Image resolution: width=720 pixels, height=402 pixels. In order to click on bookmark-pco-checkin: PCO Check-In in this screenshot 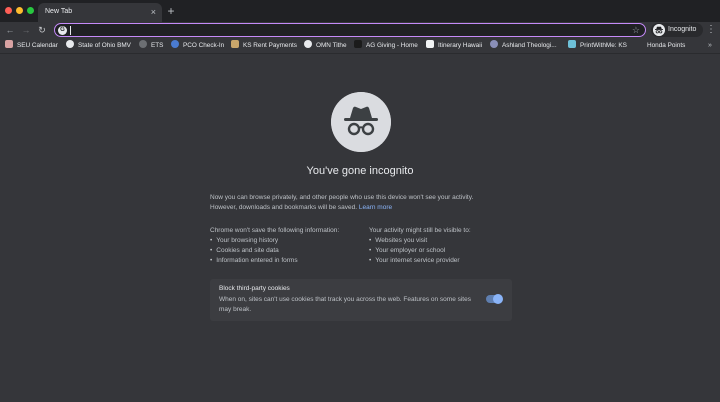, I will do `click(197, 46)`.